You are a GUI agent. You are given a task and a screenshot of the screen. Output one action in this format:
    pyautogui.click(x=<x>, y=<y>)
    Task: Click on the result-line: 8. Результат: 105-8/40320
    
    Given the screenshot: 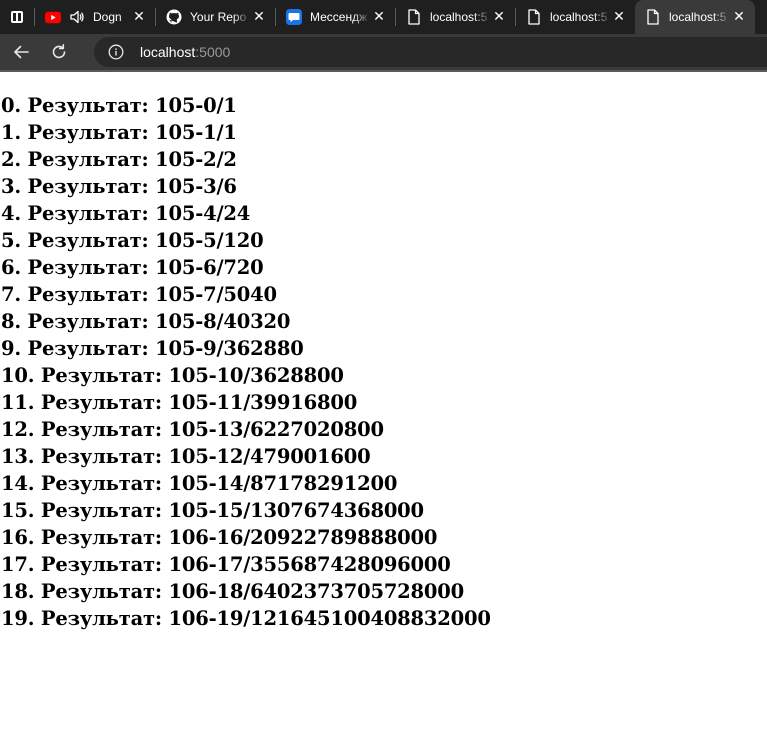 What is the action you would take?
    pyautogui.click(x=146, y=321)
    